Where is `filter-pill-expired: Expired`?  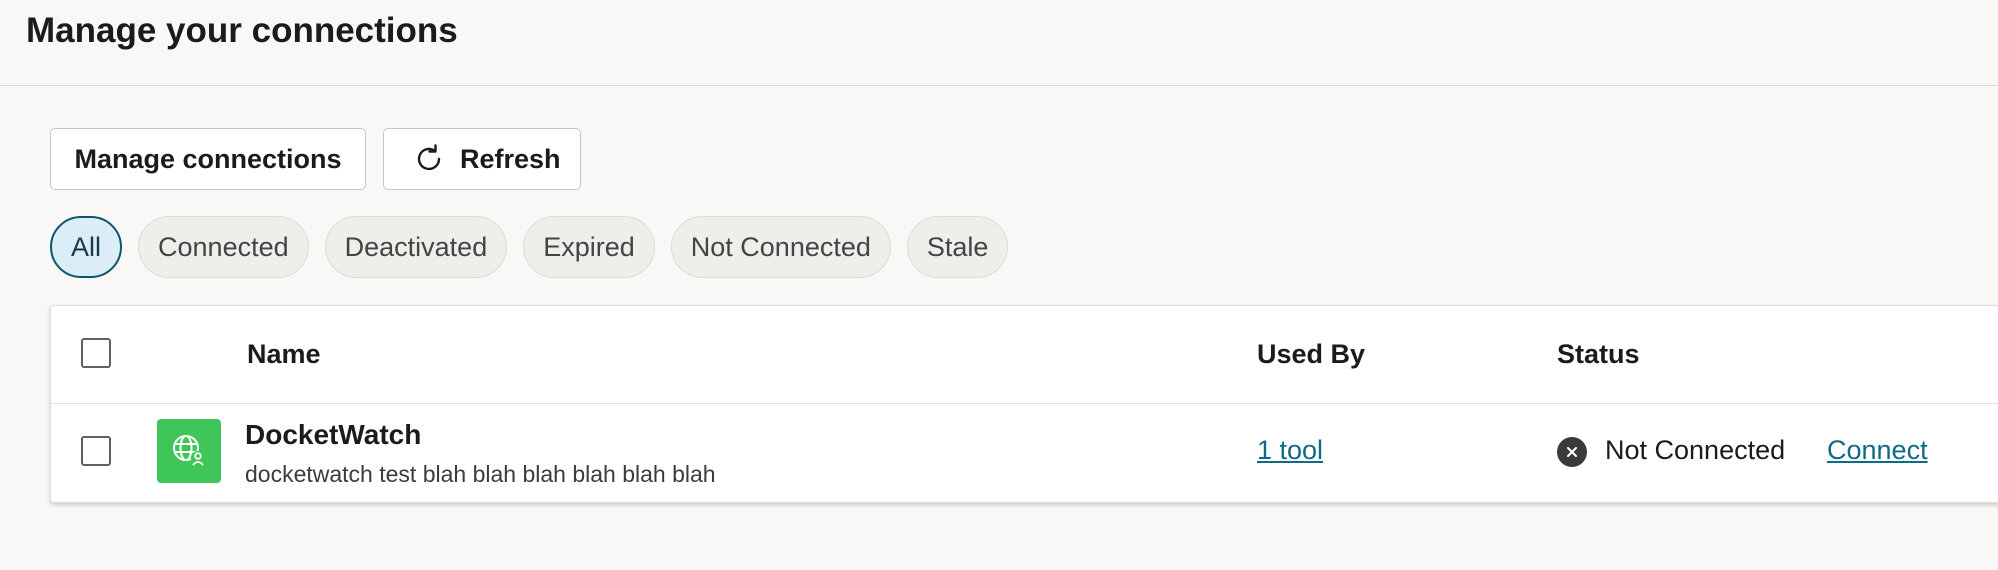 filter-pill-expired: Expired is located at coordinates (589, 247).